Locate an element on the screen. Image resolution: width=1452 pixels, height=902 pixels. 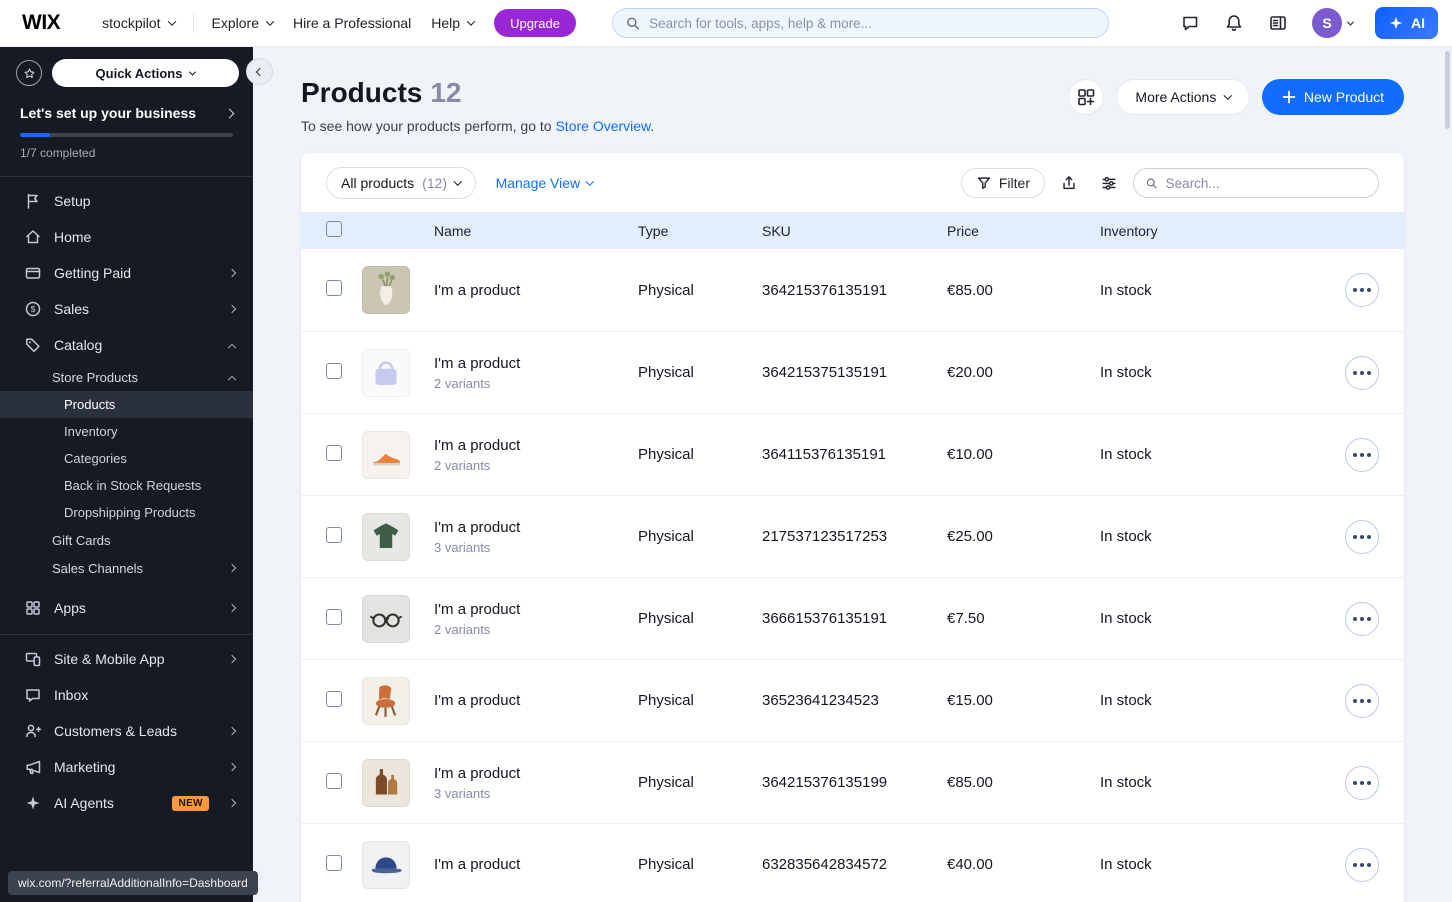
manage-view-button: Manage View is located at coordinates (545, 183).